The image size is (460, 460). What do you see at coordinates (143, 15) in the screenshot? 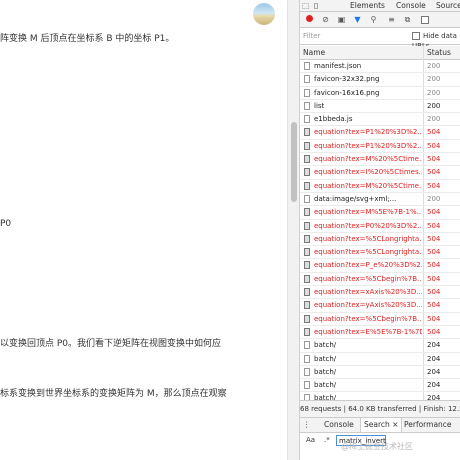
I see `article-topbar` at bounding box center [143, 15].